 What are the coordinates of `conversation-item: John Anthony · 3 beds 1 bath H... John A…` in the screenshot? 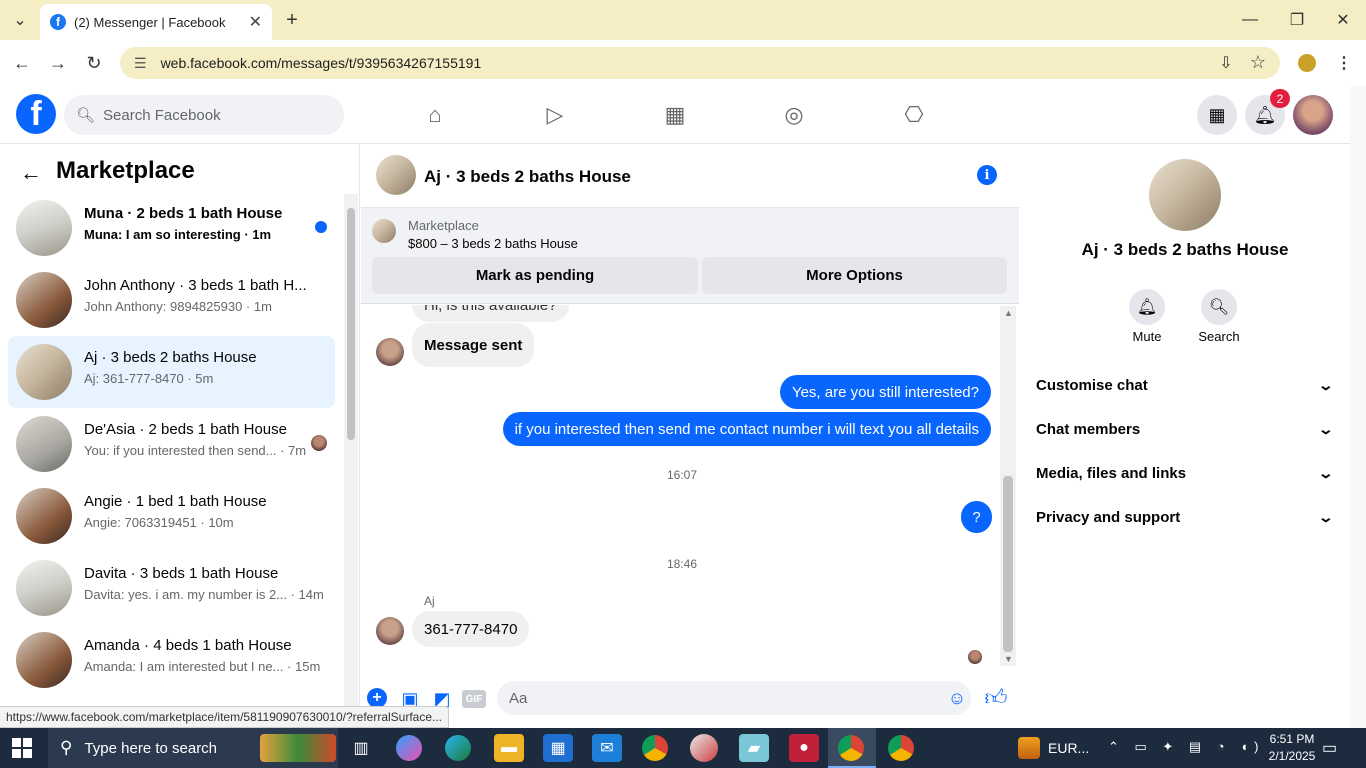 It's located at (171, 300).